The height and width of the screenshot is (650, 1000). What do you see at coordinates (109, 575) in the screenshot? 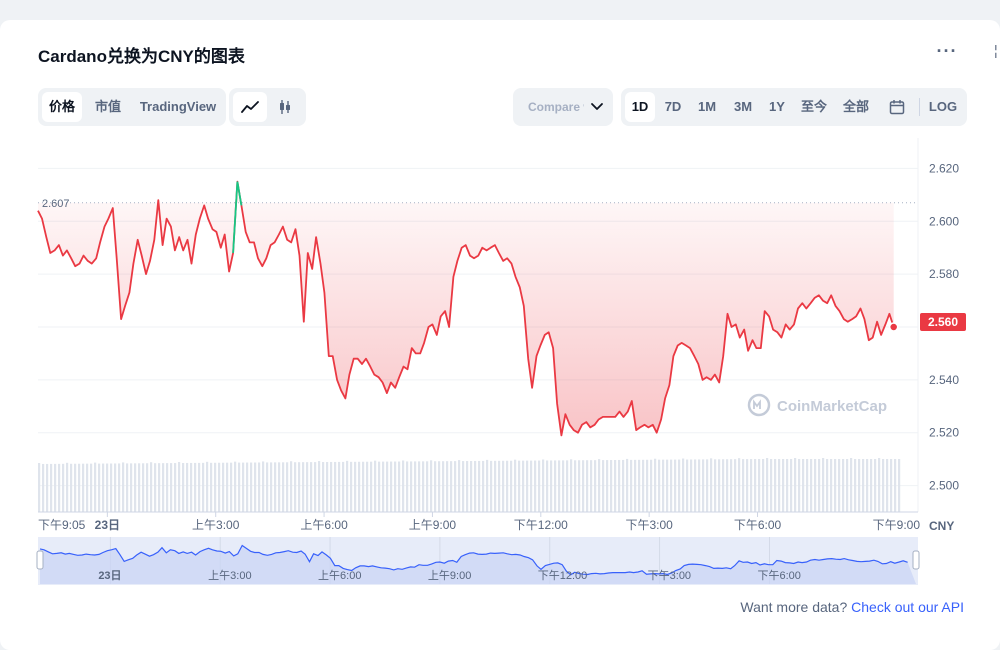
I see `navigator-tick-label: 23日` at bounding box center [109, 575].